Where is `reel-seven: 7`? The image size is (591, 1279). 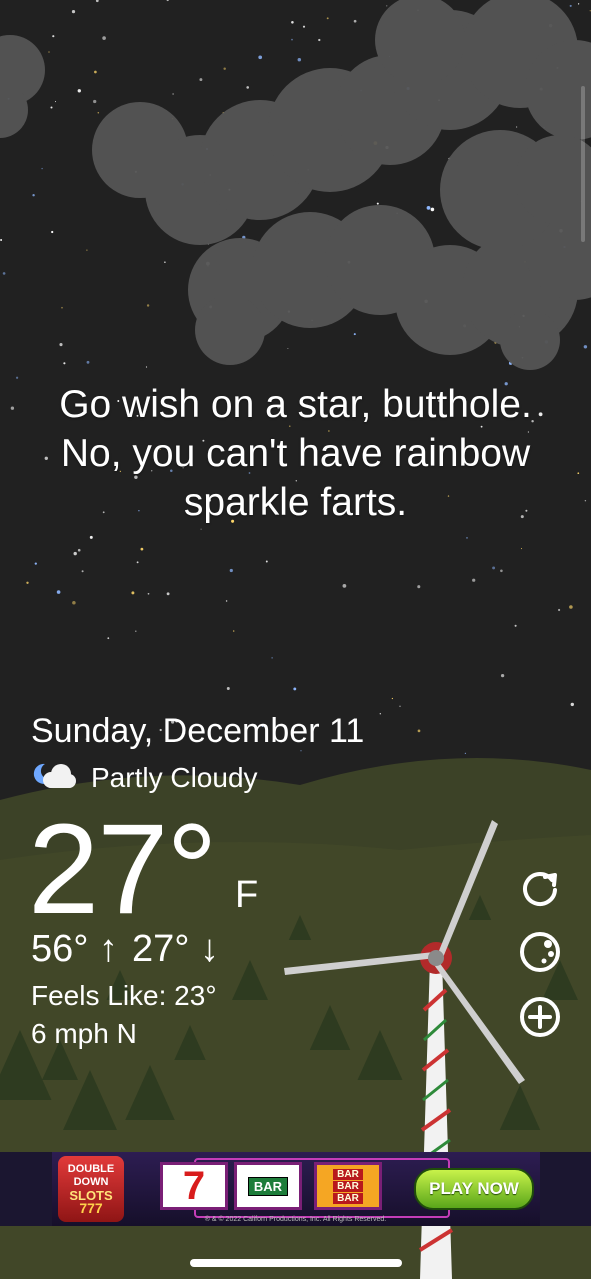
reel-seven: 7 is located at coordinates (194, 1186).